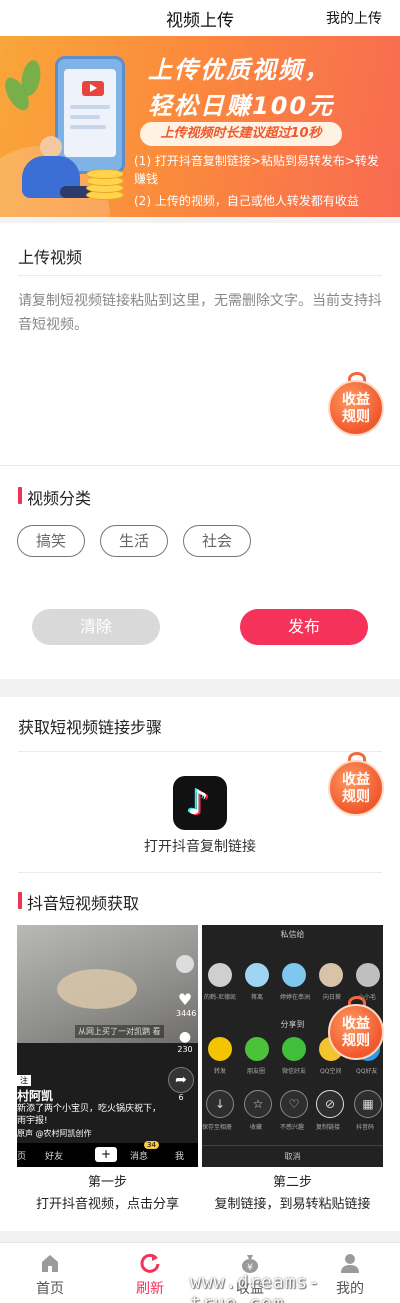 The image size is (400, 1303). I want to click on douyin-nav: 页 好友 + 消息 34 我, so click(107, 1154).